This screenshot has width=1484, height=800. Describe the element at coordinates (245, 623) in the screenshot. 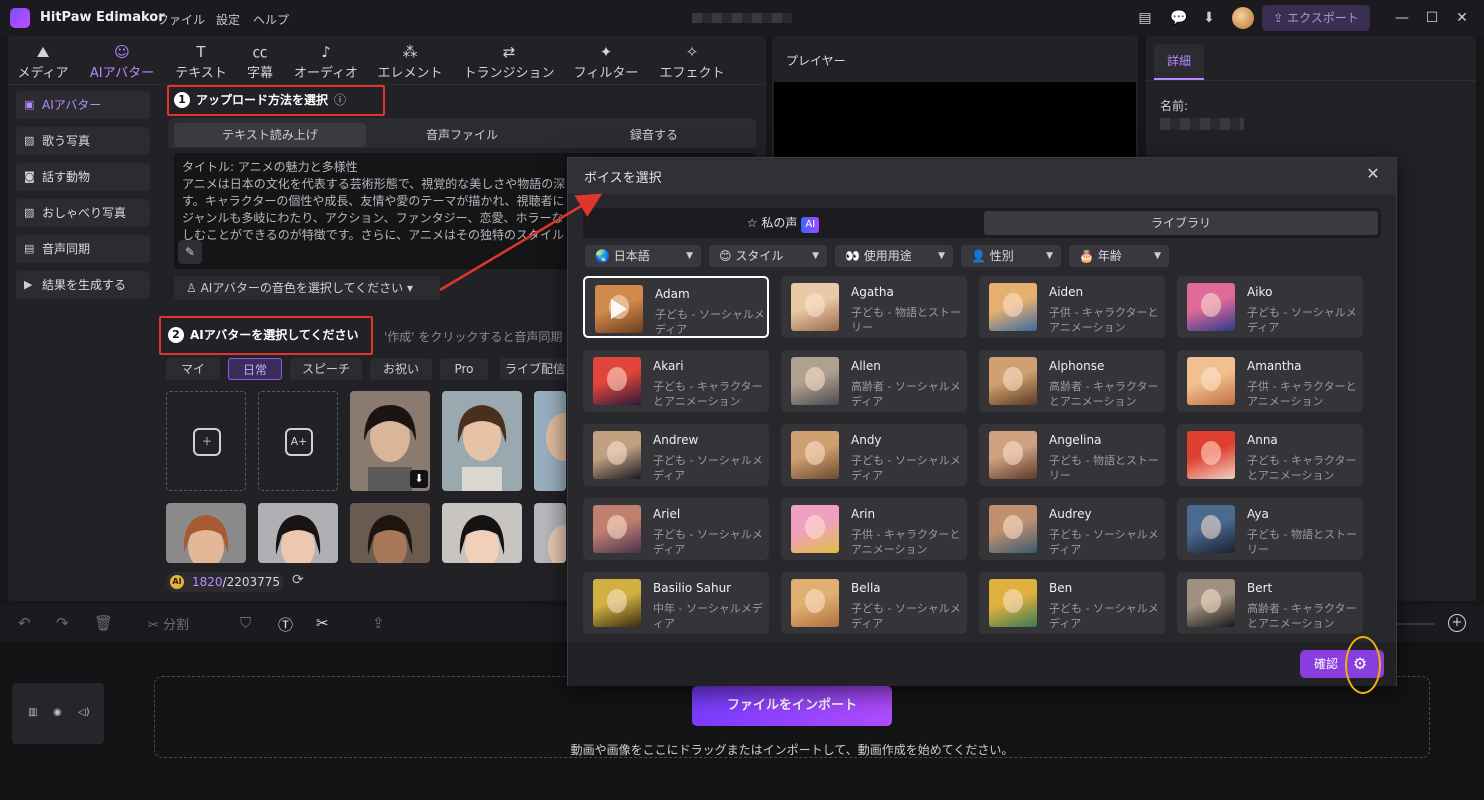

I see `shield-icon: ⛉` at that location.